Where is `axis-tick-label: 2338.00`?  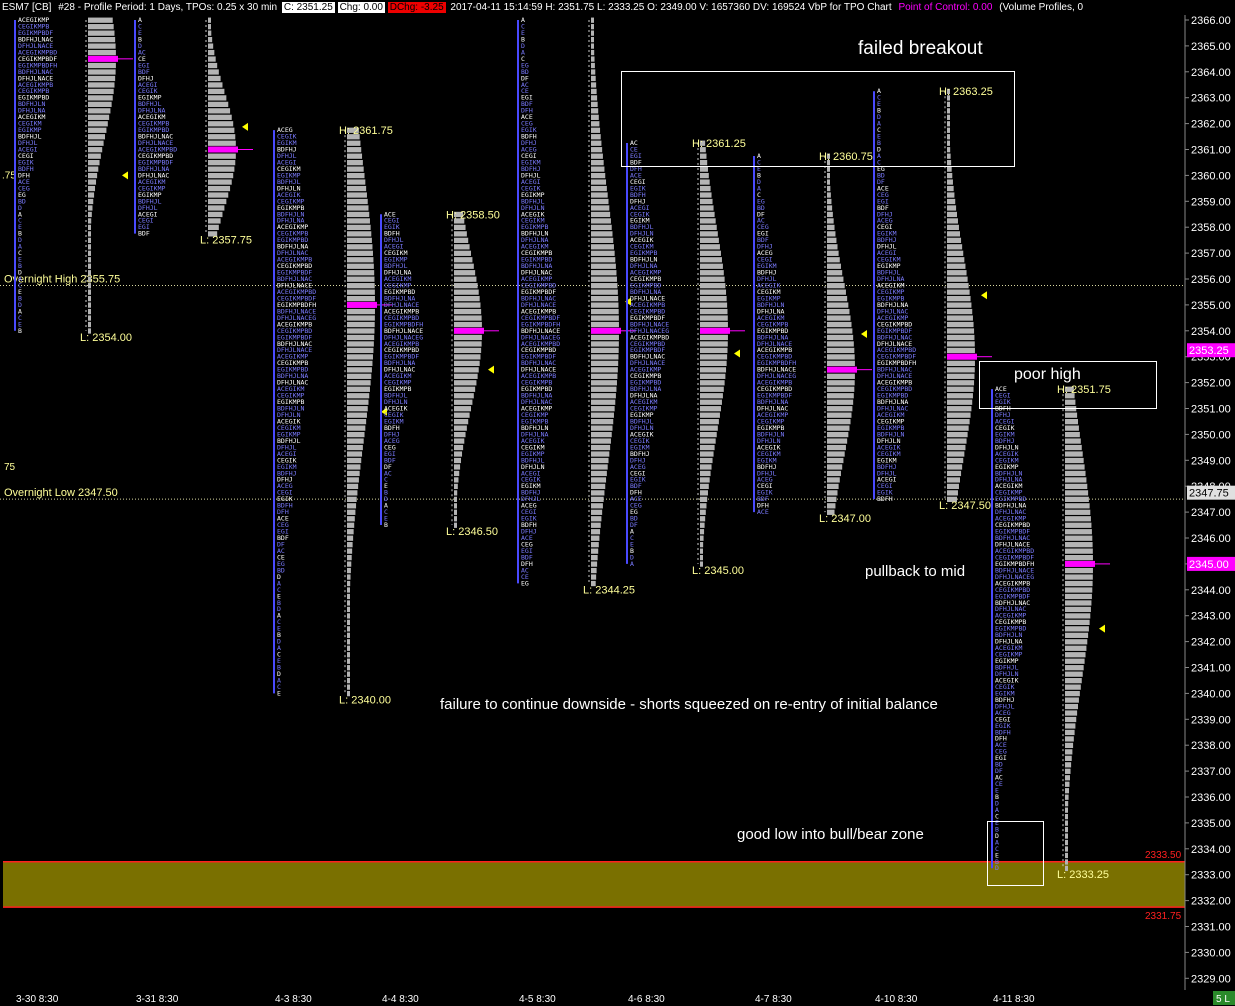 axis-tick-label: 2338.00 is located at coordinates (1211, 746).